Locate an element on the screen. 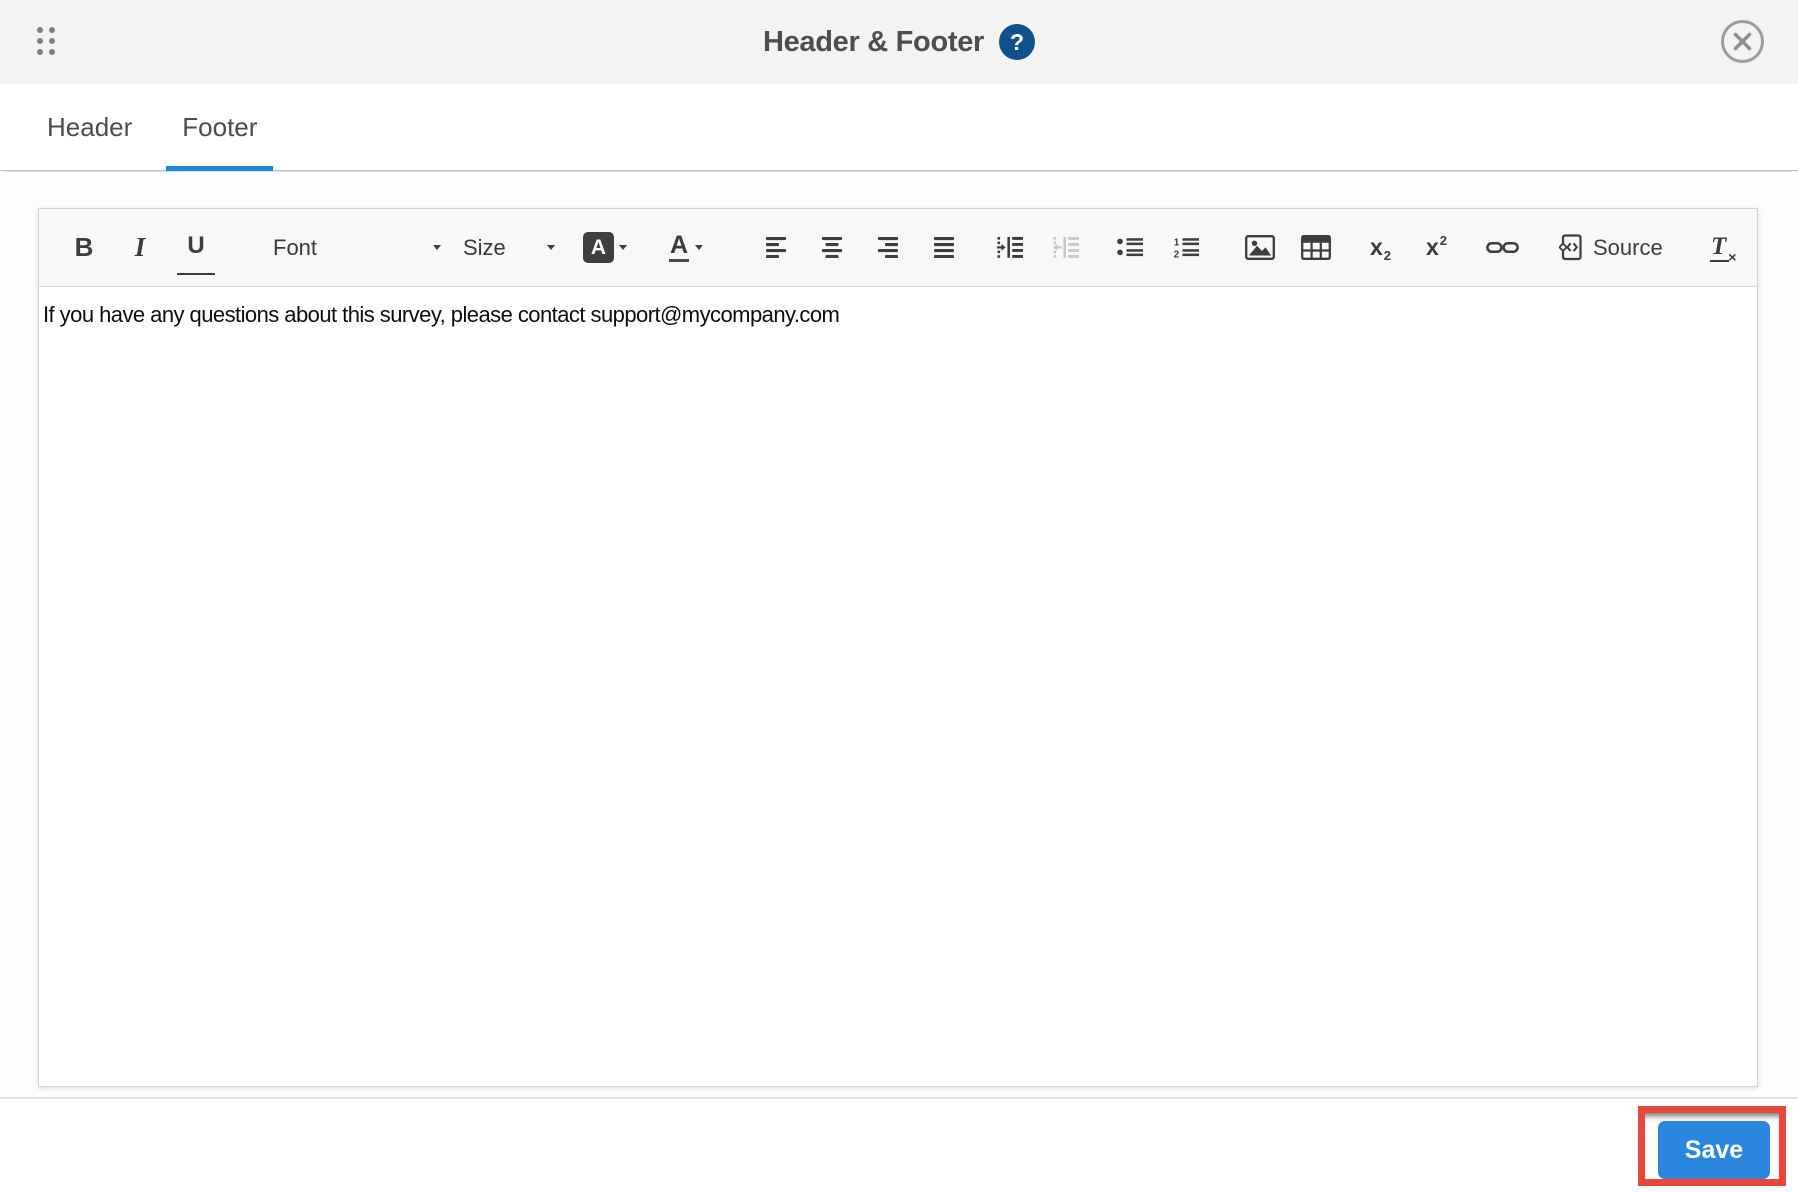 The image size is (1798, 1192). tab-bar: Header Footer is located at coordinates (899, 127).